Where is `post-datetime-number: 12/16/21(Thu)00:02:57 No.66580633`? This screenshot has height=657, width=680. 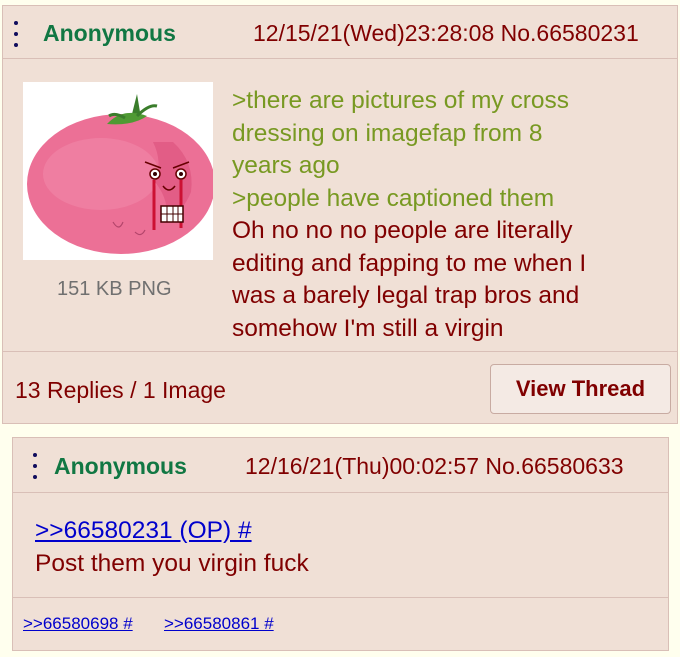 post-datetime-number: 12/16/21(Thu)00:02:57 No.66580633 is located at coordinates (434, 466).